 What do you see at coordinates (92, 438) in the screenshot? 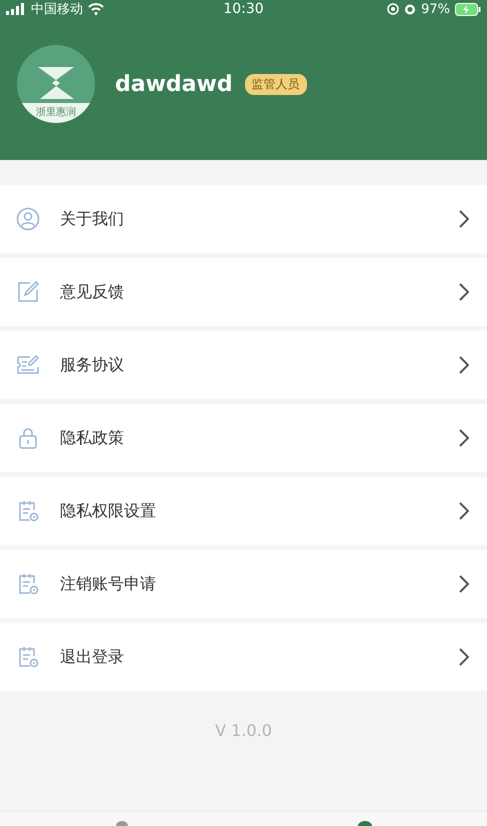
I see `menu-label: 隐私政策` at bounding box center [92, 438].